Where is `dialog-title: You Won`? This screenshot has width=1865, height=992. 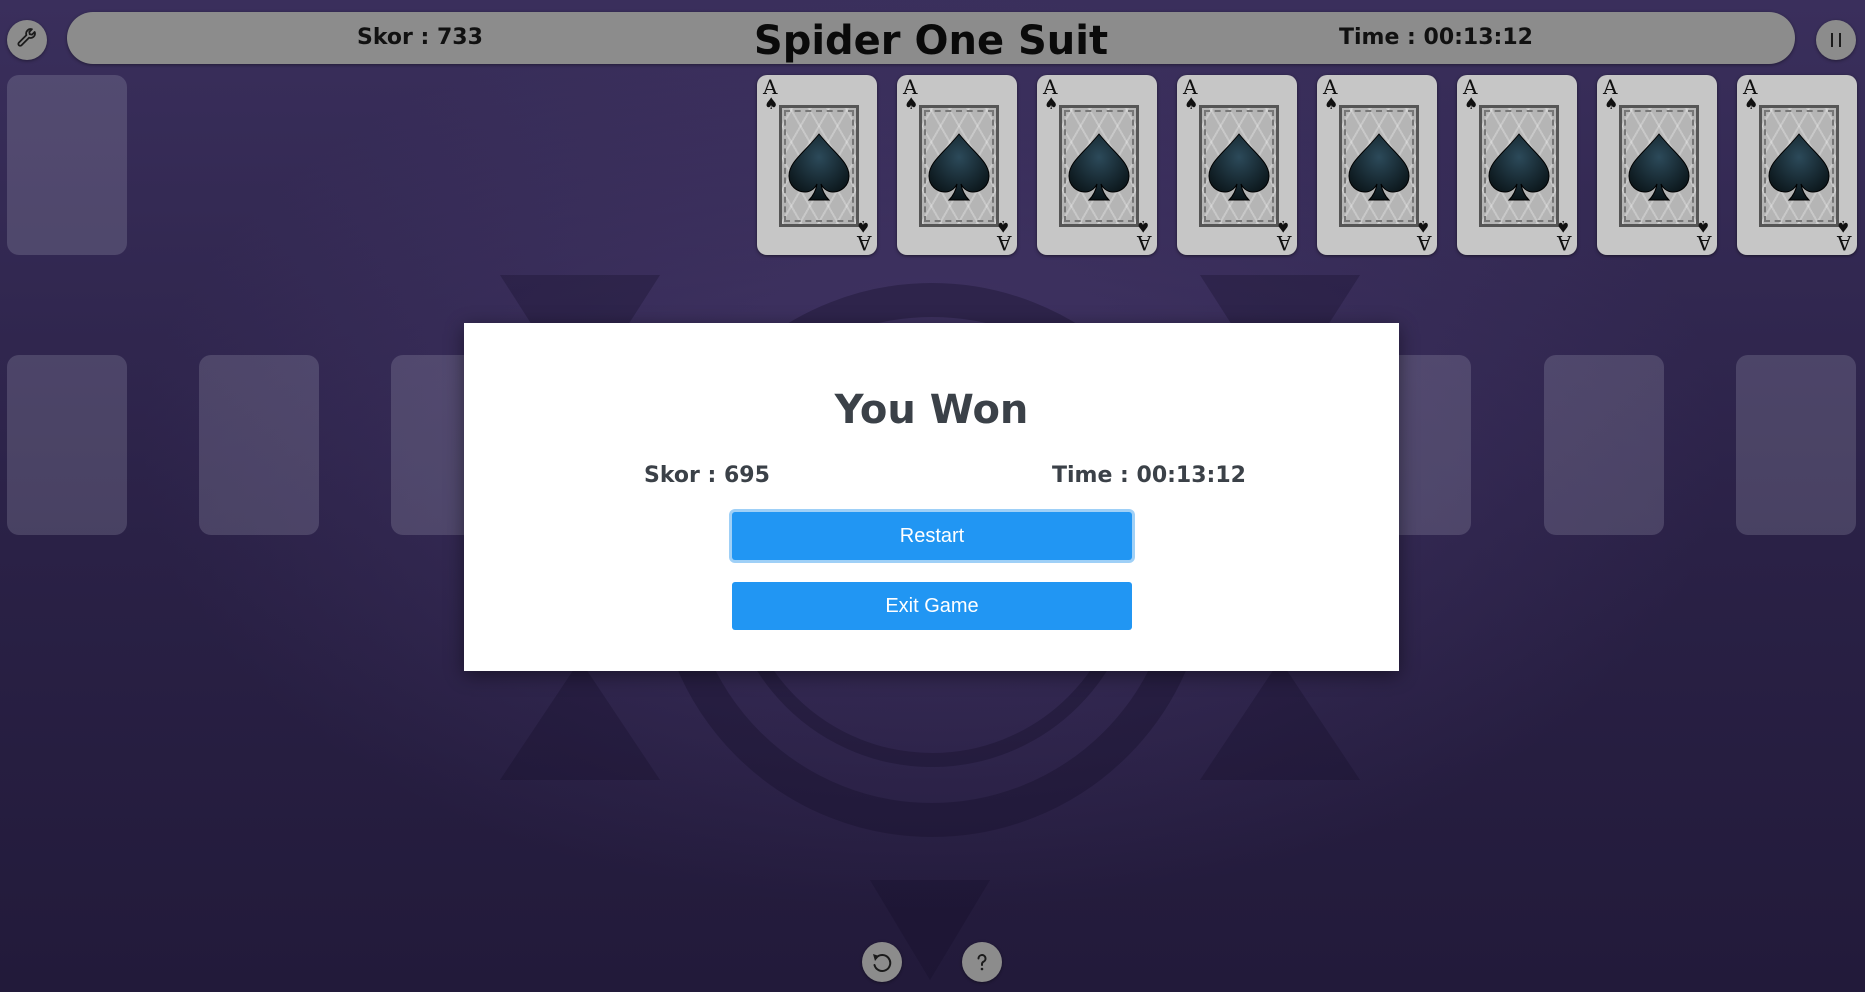 dialog-title: You Won is located at coordinates (931, 410).